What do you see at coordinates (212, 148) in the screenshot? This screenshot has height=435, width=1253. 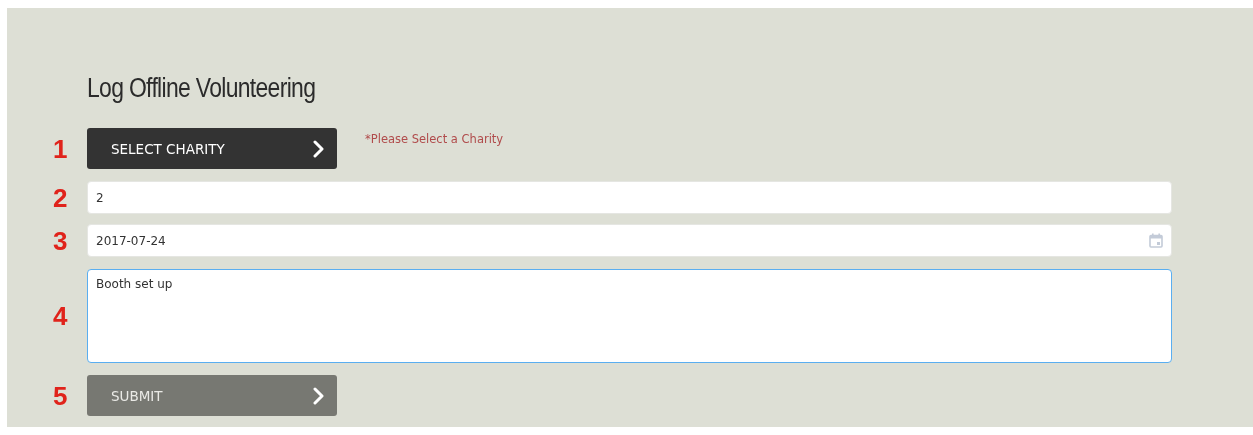 I see `action-button: SELECT CHARITY` at bounding box center [212, 148].